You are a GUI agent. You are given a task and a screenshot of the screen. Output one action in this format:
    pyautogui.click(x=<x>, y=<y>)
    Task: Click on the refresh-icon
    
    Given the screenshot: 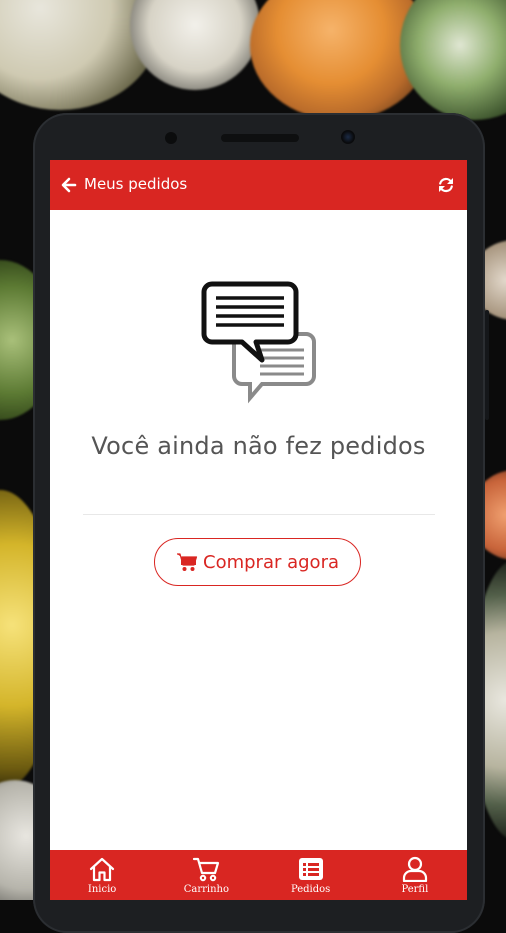 What is the action you would take?
    pyautogui.click(x=446, y=185)
    